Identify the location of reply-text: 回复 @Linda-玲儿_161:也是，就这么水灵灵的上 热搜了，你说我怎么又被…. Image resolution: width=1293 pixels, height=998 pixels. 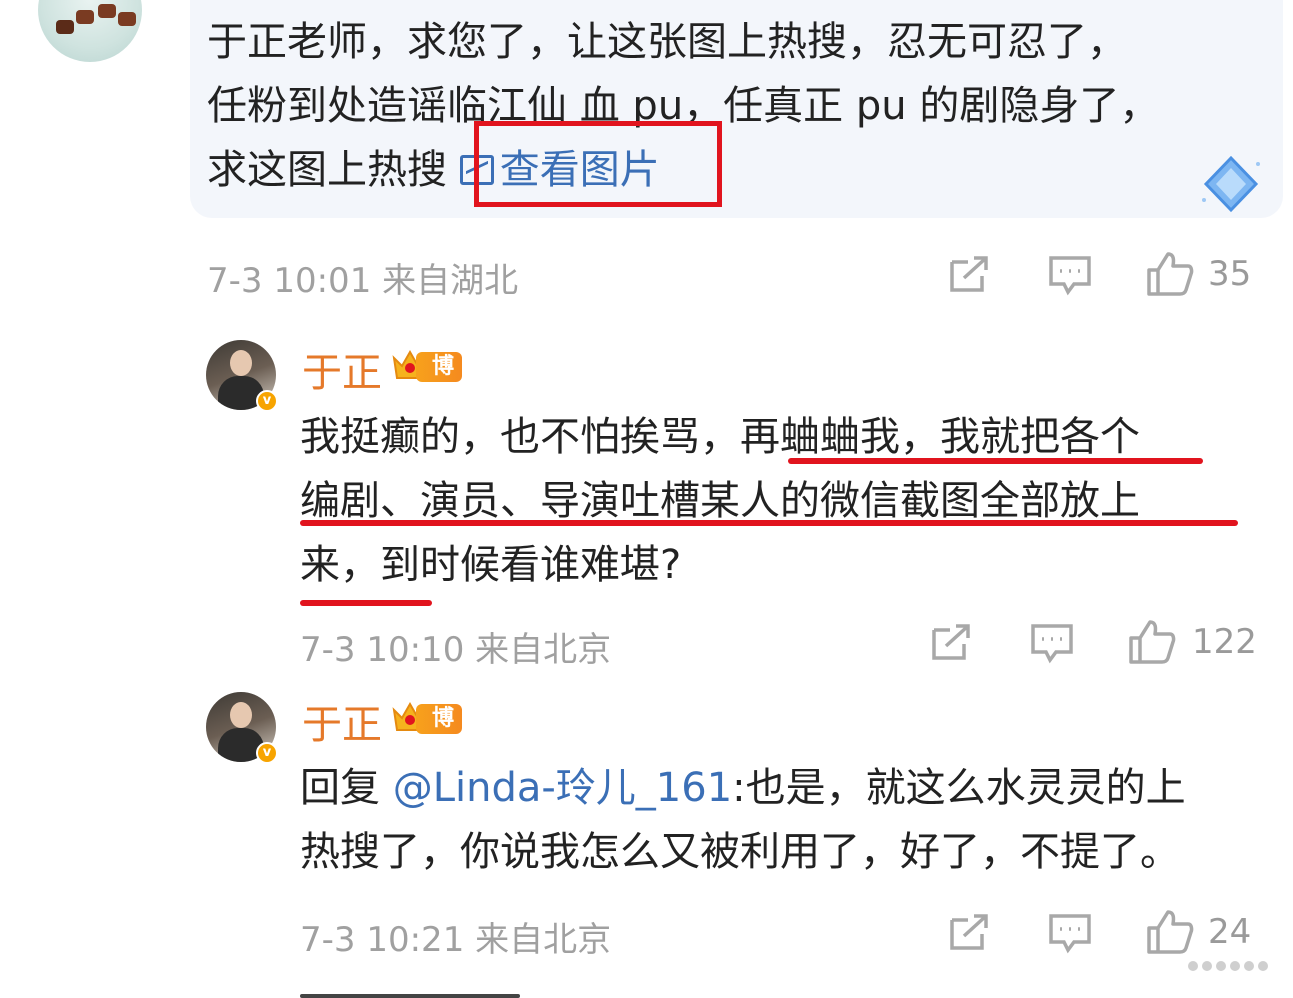
(743, 820).